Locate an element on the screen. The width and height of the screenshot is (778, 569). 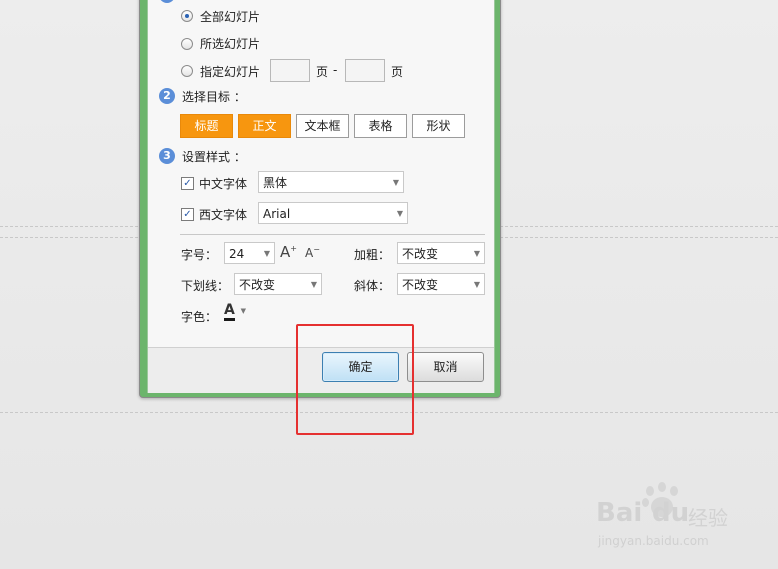
annotation-highlight-box is located at coordinates (355, 379).